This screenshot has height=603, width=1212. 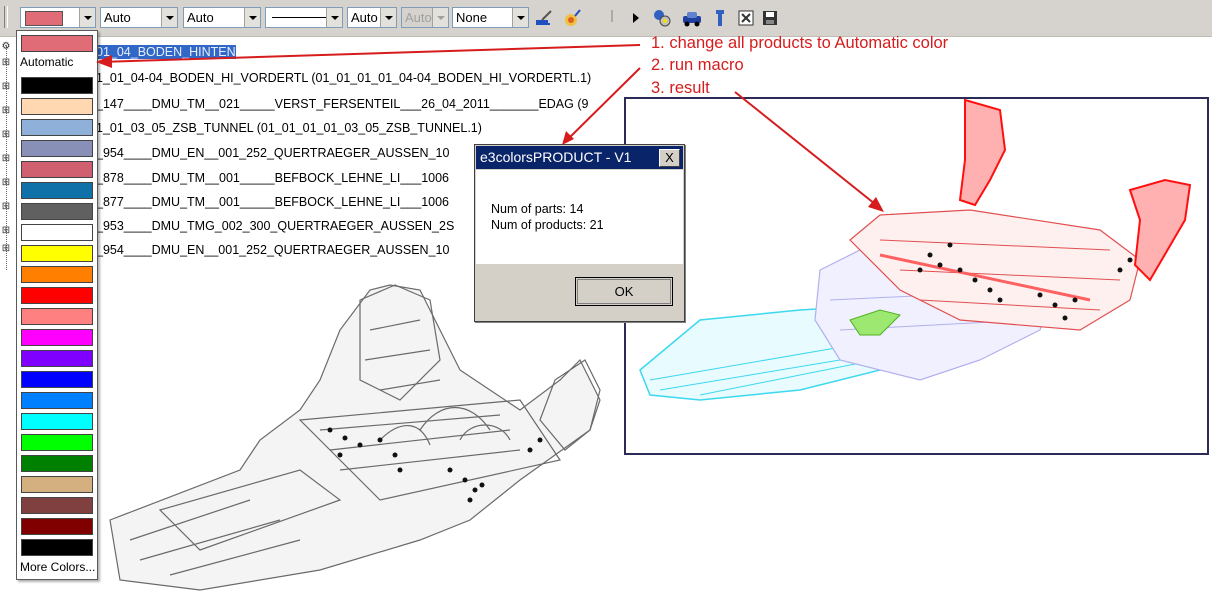 I want to click on products-count-text: Num of products: 21, so click(x=547, y=225).